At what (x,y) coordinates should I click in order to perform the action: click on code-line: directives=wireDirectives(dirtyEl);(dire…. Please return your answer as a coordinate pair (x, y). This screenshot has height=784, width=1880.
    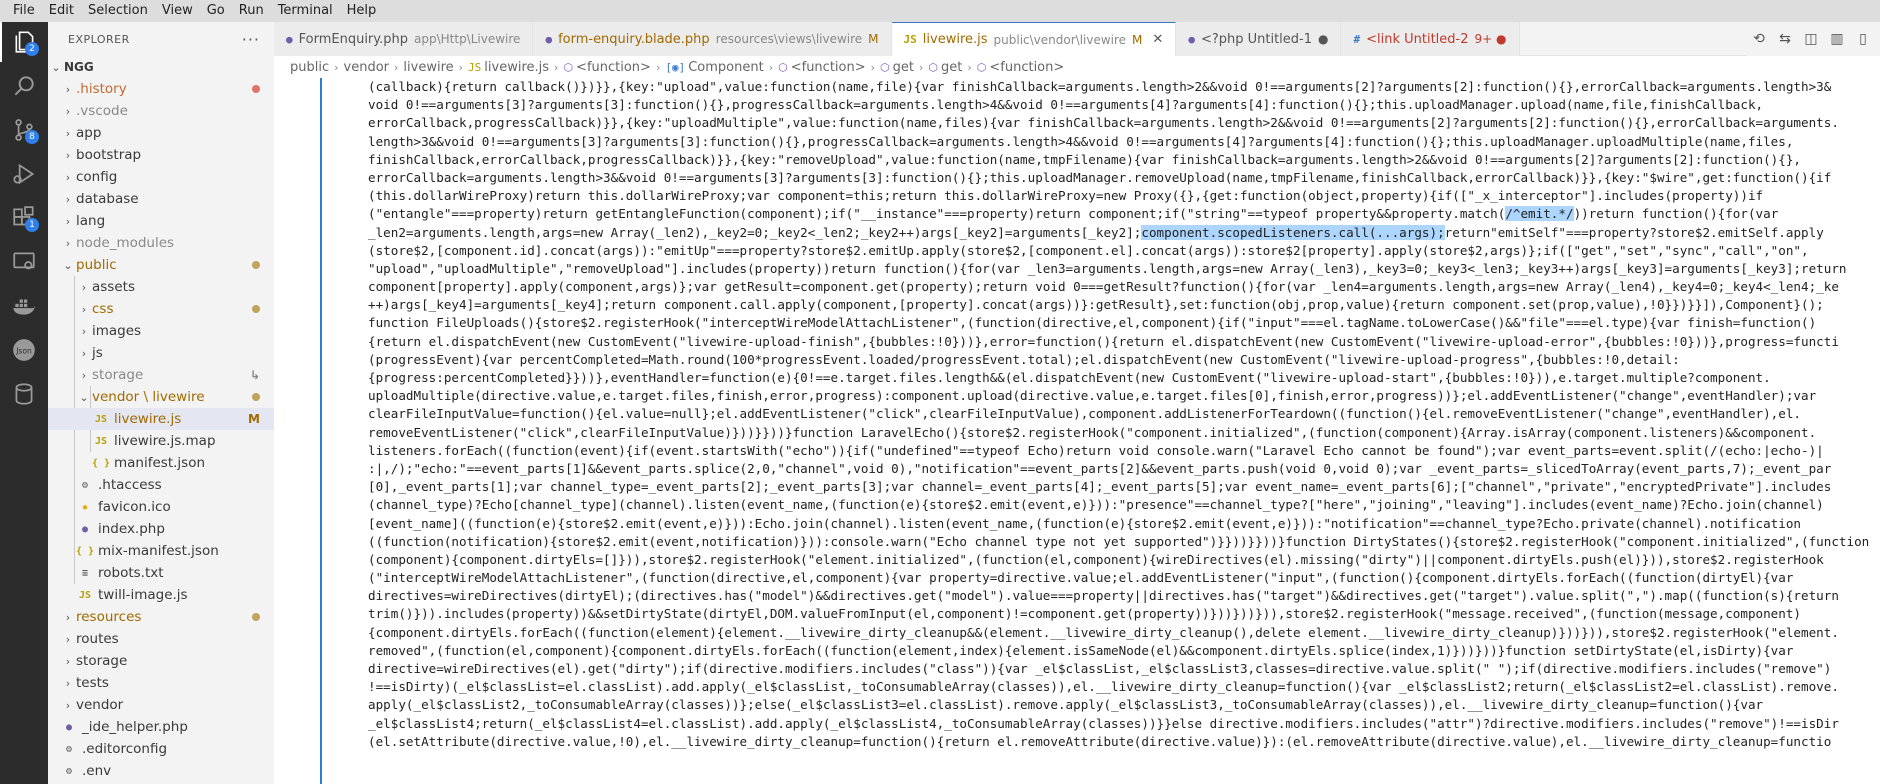
    Looking at the image, I should click on (1103, 596).